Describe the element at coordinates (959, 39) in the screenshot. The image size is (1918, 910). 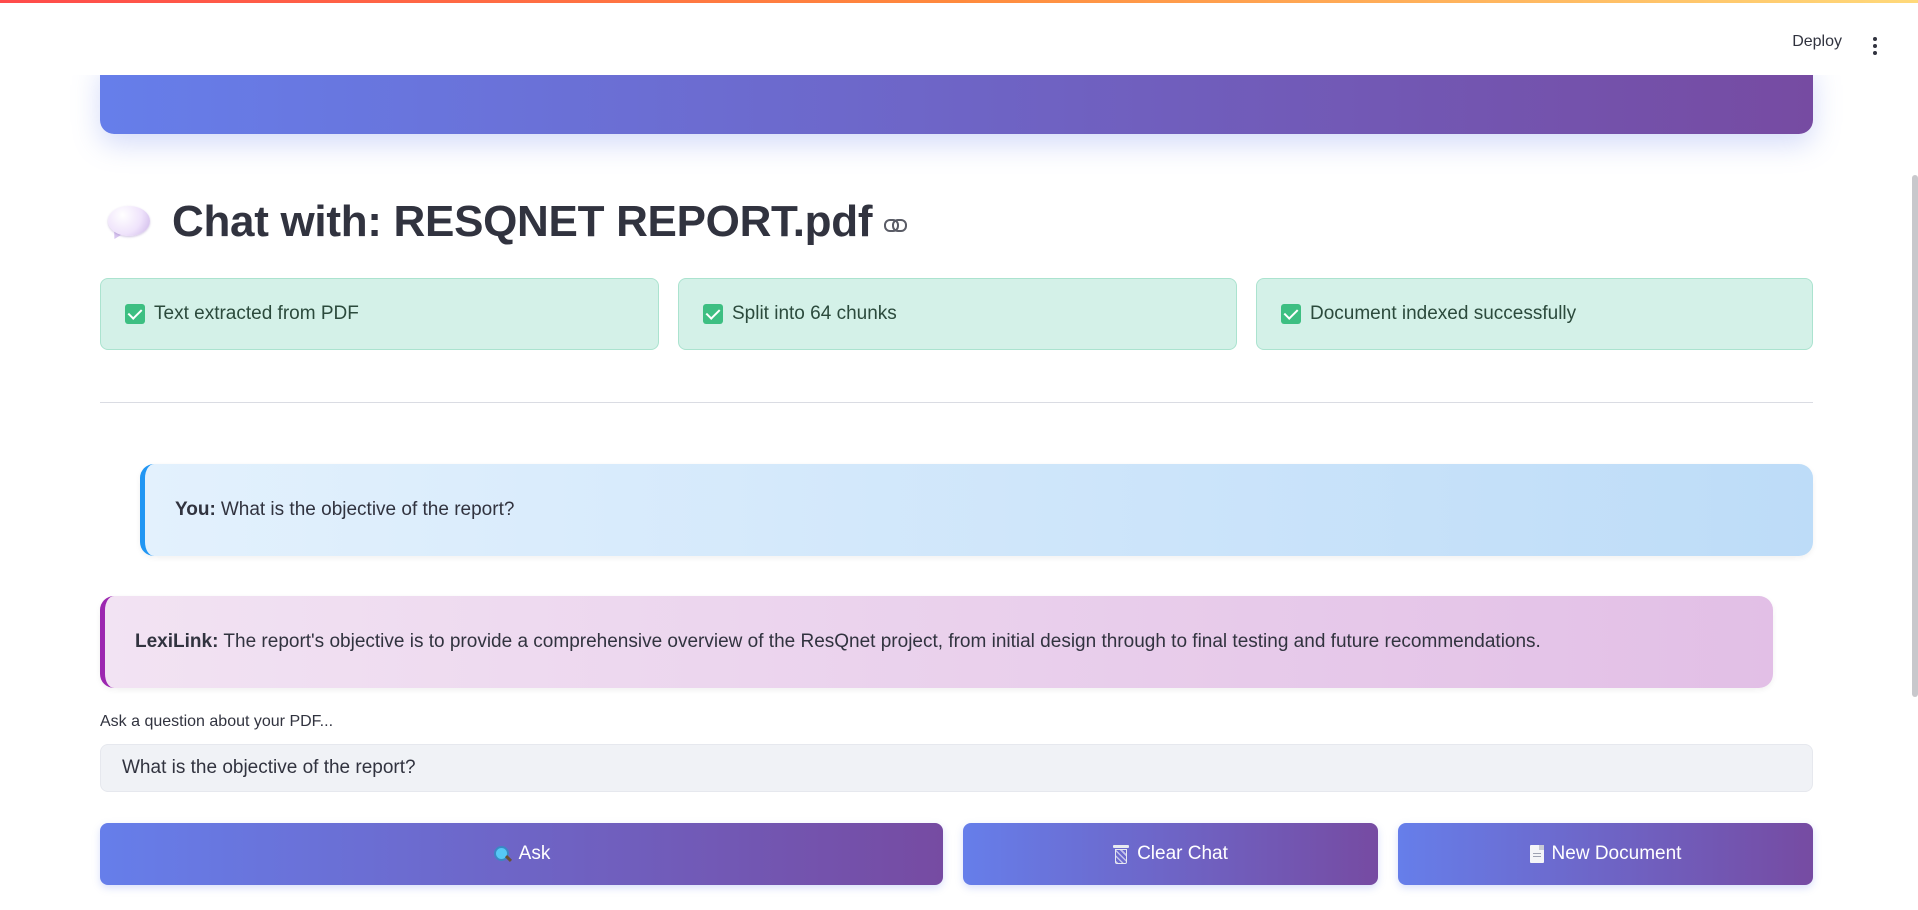
I see `app-header: Deploy` at that location.